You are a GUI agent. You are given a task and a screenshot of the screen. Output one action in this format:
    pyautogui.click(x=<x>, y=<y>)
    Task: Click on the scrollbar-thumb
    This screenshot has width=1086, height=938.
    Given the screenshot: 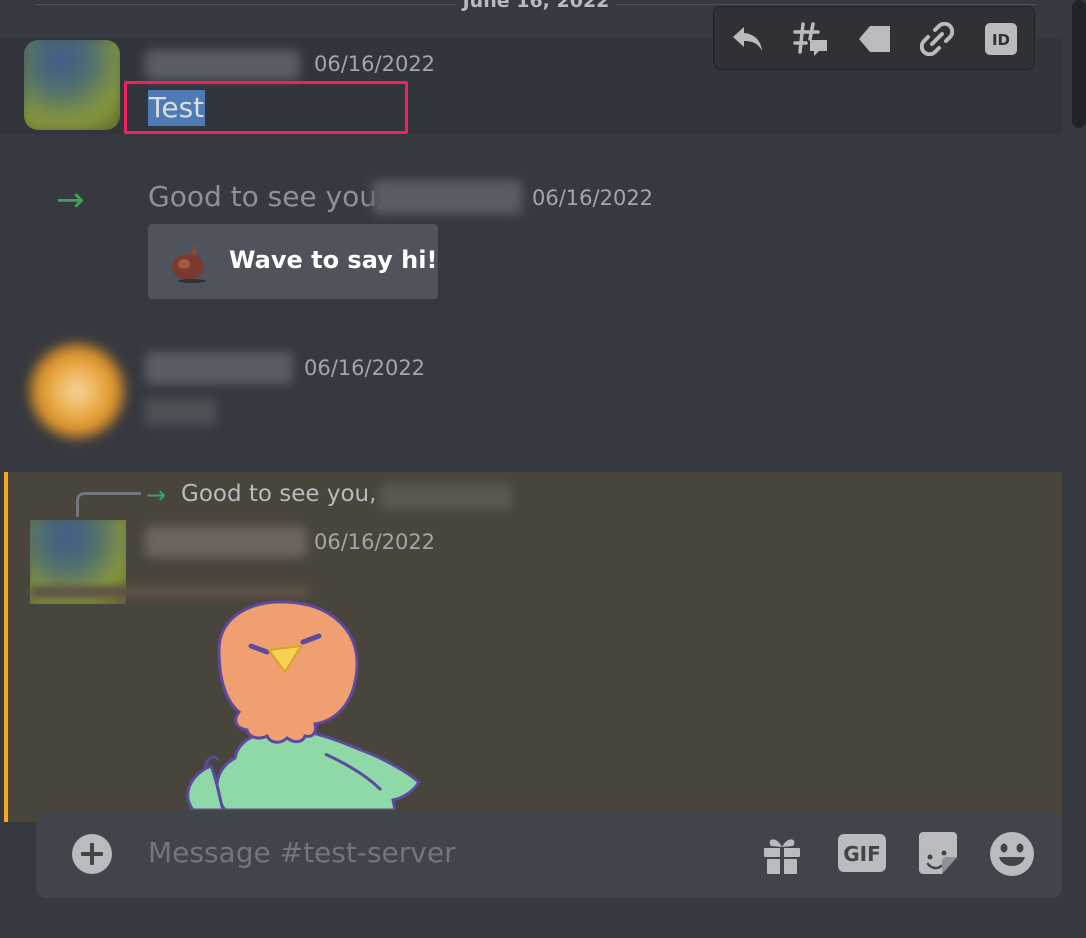 What is the action you would take?
    pyautogui.click(x=1079, y=64)
    